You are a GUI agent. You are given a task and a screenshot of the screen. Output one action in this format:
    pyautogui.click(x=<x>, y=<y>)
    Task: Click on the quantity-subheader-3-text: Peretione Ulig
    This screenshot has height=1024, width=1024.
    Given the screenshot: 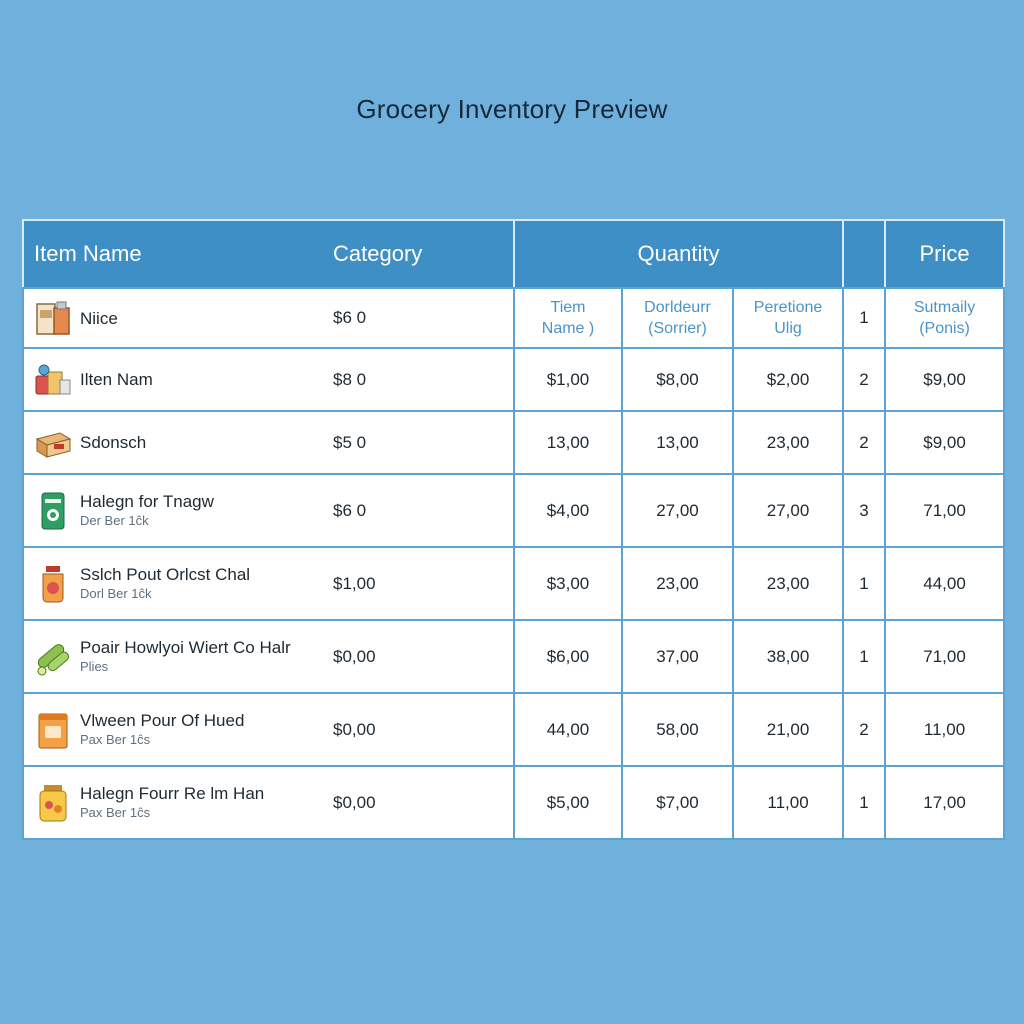 What is the action you would take?
    pyautogui.click(x=788, y=318)
    